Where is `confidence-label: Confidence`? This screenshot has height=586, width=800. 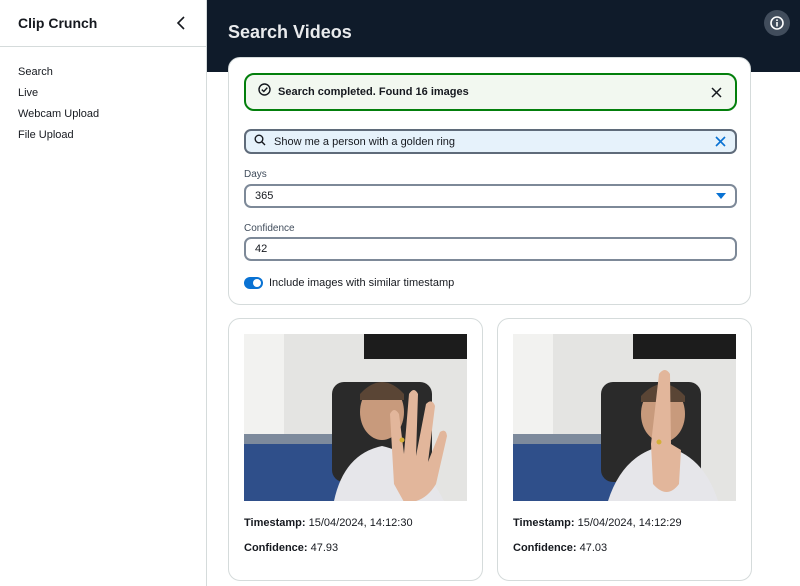
confidence-label: Confidence is located at coordinates (269, 228).